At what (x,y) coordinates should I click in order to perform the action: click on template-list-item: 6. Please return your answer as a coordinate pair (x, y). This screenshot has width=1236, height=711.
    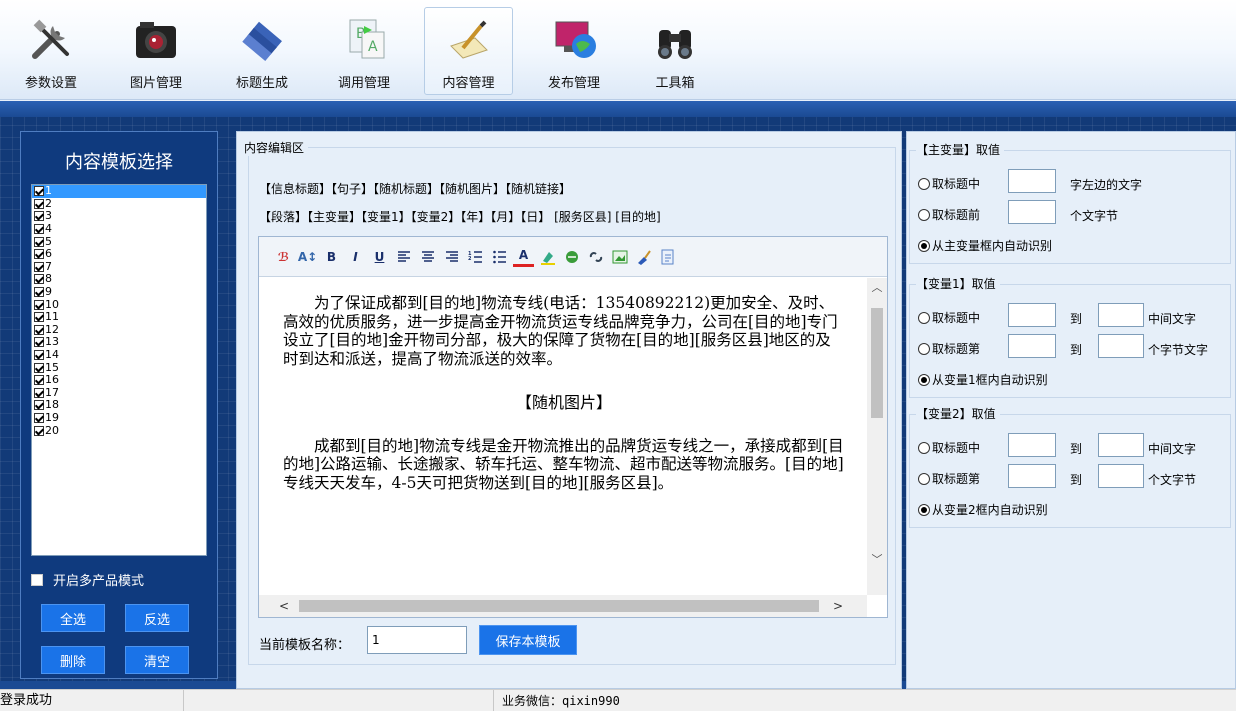
    Looking at the image, I should click on (119, 254).